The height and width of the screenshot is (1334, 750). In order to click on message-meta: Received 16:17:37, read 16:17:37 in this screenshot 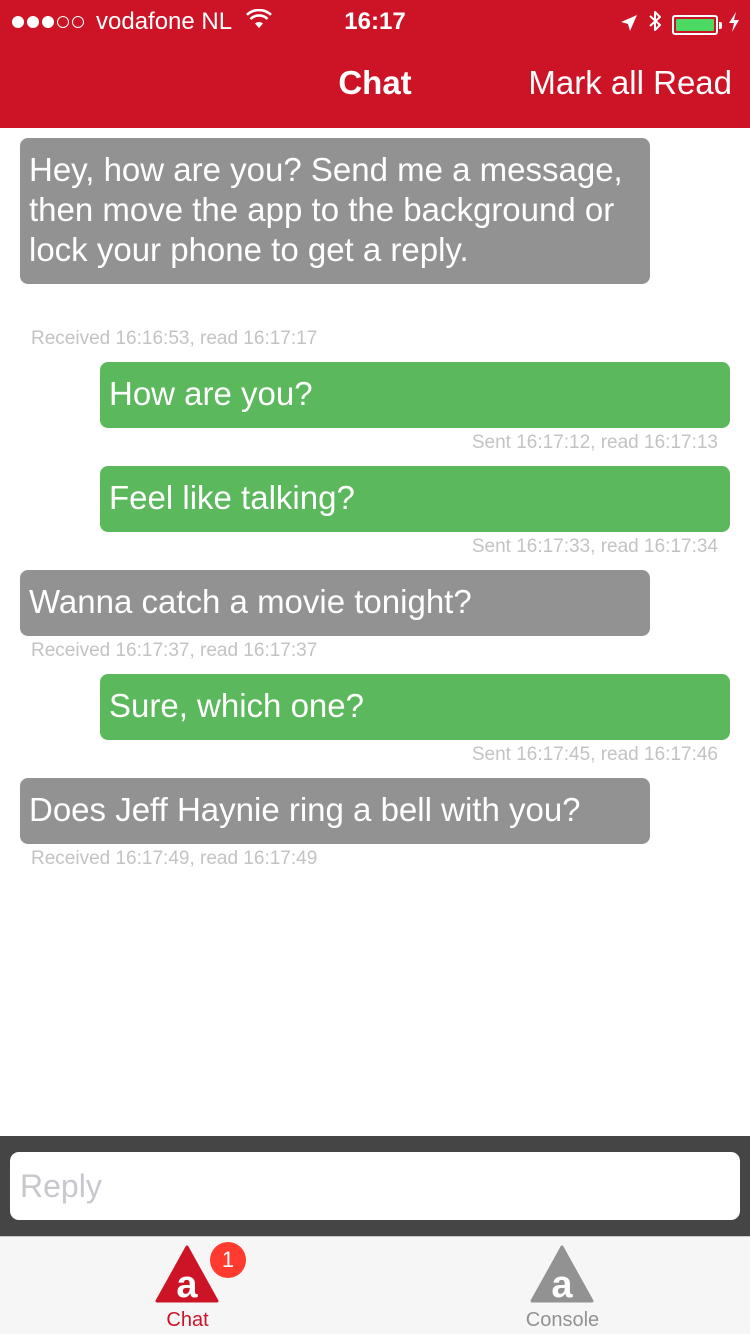, I will do `click(174, 650)`.